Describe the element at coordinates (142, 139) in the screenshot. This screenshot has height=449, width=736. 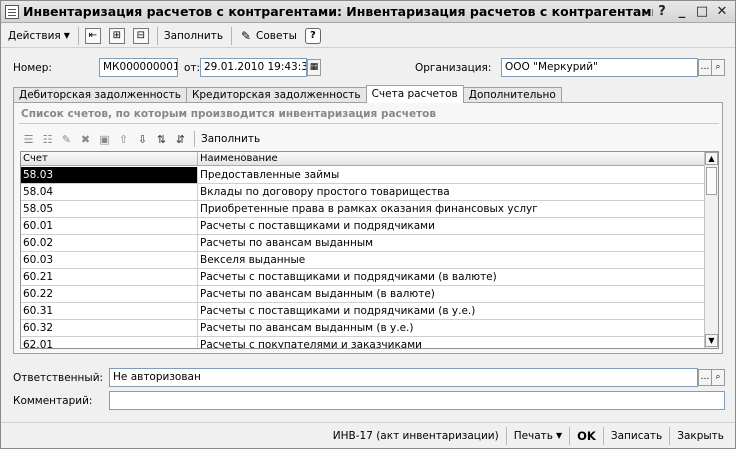
I see `move-down-icon: ⇩` at that location.